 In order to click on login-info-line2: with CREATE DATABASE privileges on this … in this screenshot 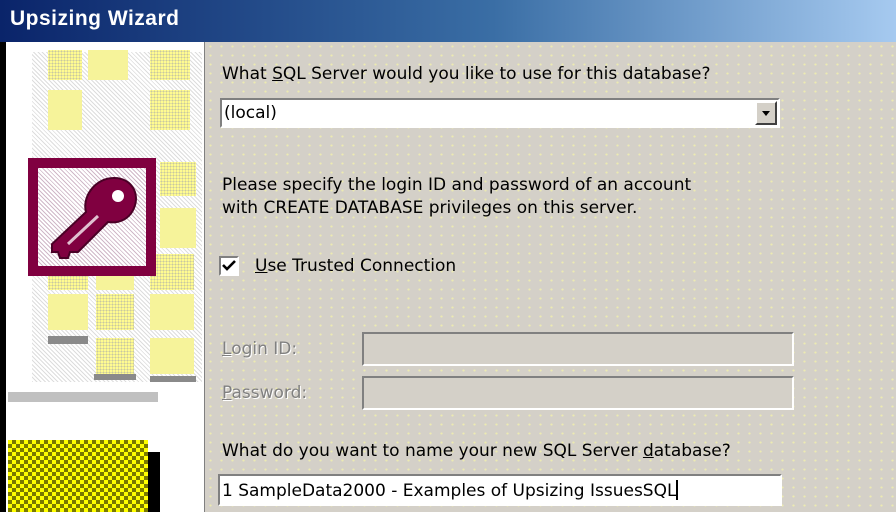, I will do `click(430, 208)`.